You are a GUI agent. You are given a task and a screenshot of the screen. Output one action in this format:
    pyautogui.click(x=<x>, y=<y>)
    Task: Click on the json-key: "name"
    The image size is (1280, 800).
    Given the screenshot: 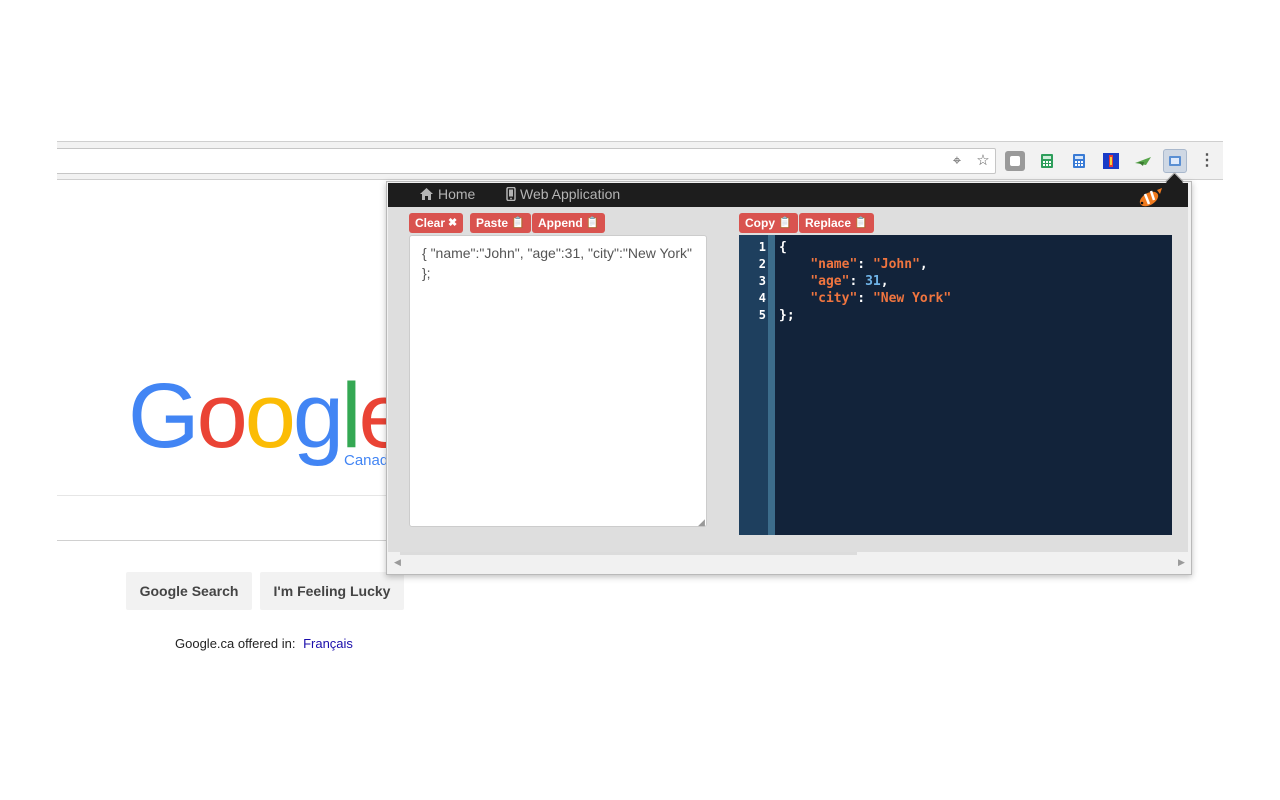 What is the action you would take?
    pyautogui.click(x=834, y=264)
    